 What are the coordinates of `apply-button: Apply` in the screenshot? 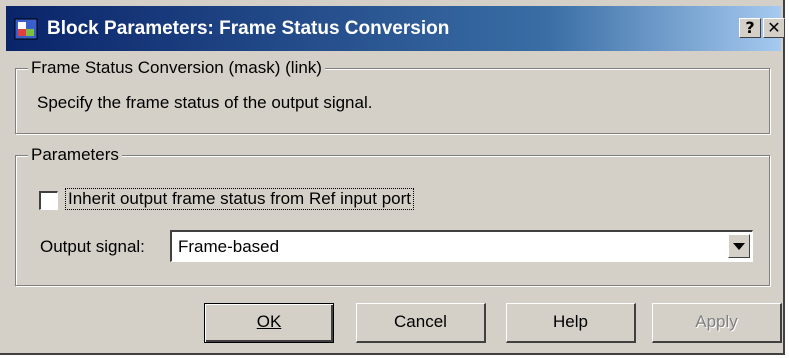 It's located at (717, 323).